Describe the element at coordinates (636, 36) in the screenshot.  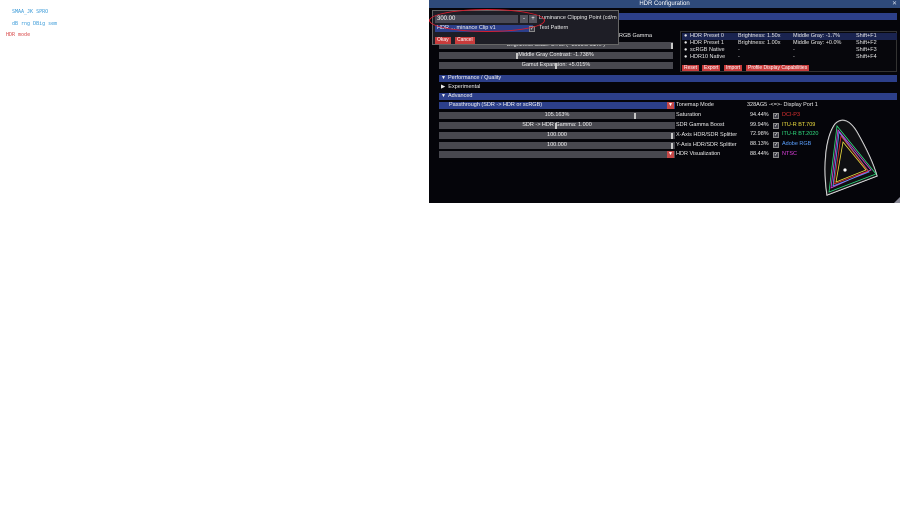
I see `srgb-gamma-label: RGB Gamma` at that location.